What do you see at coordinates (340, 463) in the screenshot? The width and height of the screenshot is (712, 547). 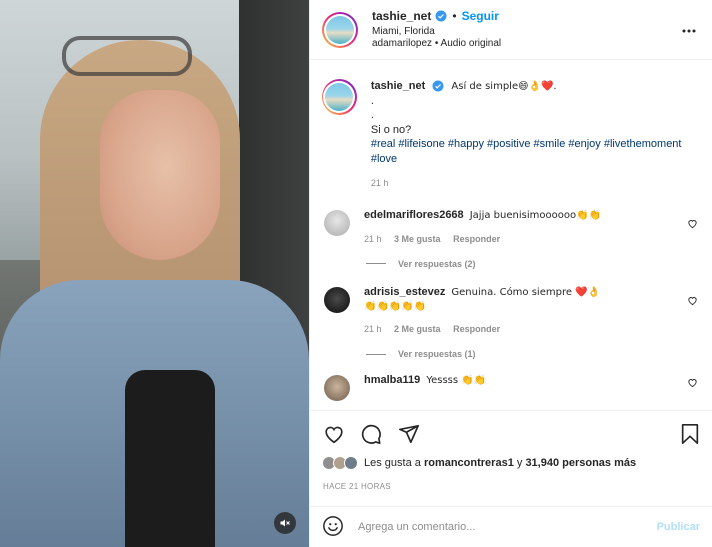 I see `liker-avatars` at bounding box center [340, 463].